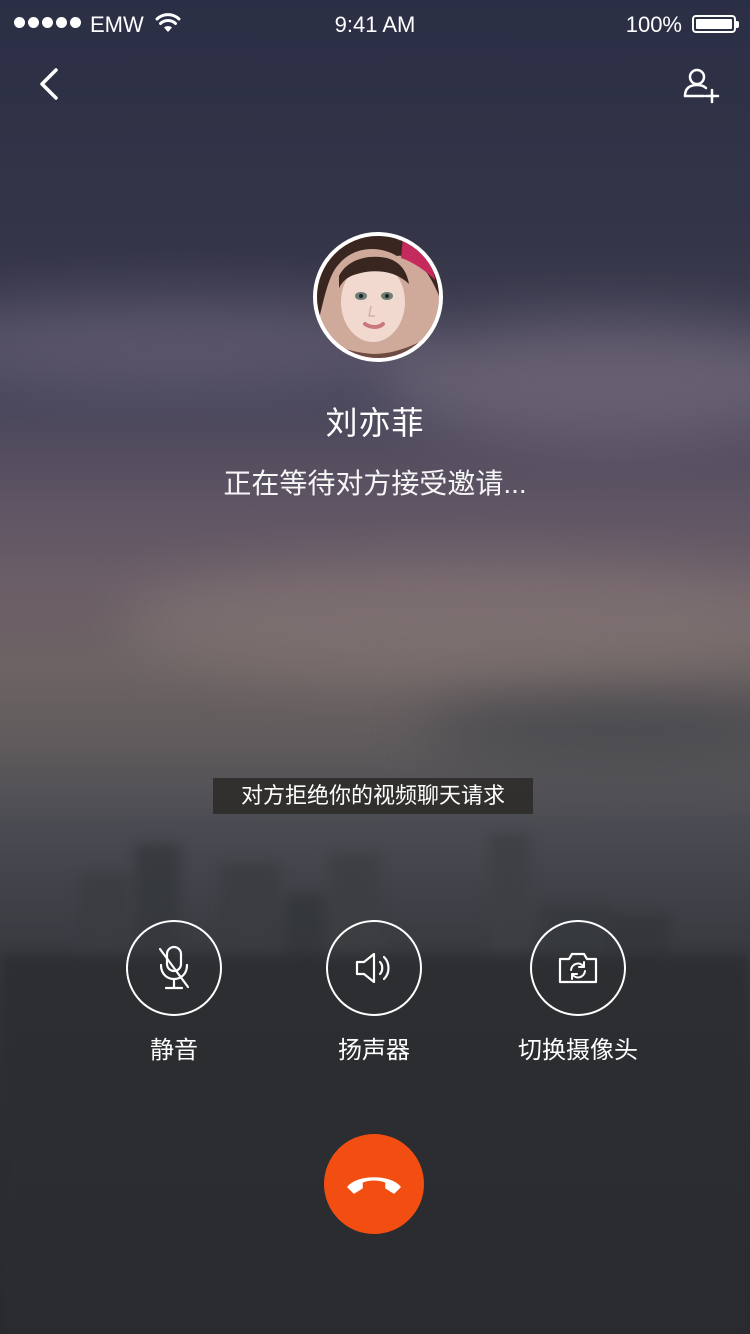 The width and height of the screenshot is (750, 1334). I want to click on speaker-icon, so click(372, 968).